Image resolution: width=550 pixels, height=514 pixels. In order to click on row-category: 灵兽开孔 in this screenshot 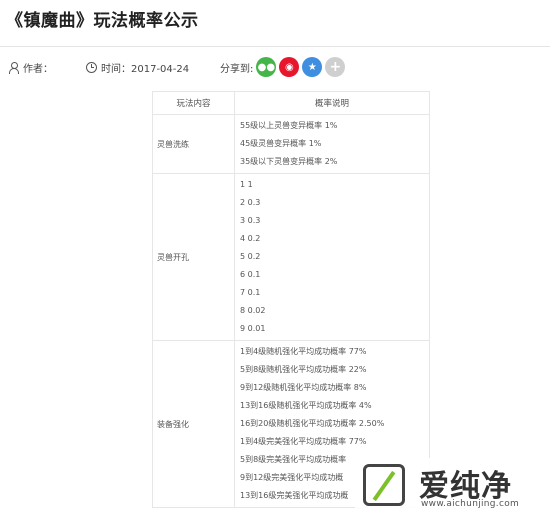, I will do `click(193, 257)`.